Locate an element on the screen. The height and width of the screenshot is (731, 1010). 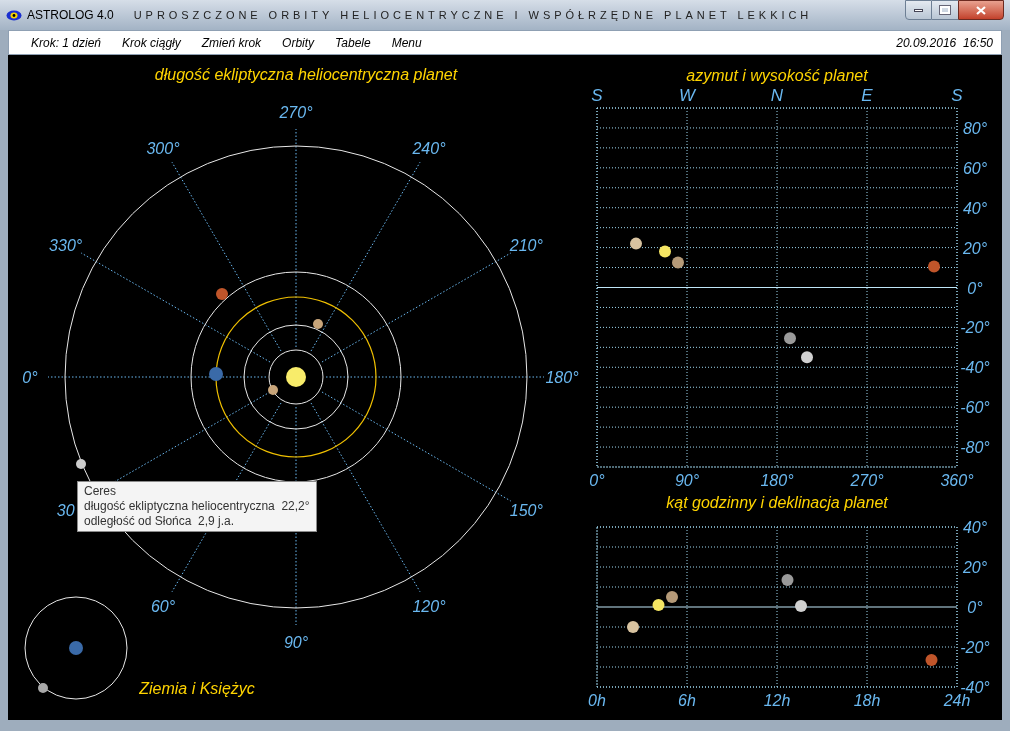
inset-title: Ziemia i Księżyc is located at coordinates (197, 688).